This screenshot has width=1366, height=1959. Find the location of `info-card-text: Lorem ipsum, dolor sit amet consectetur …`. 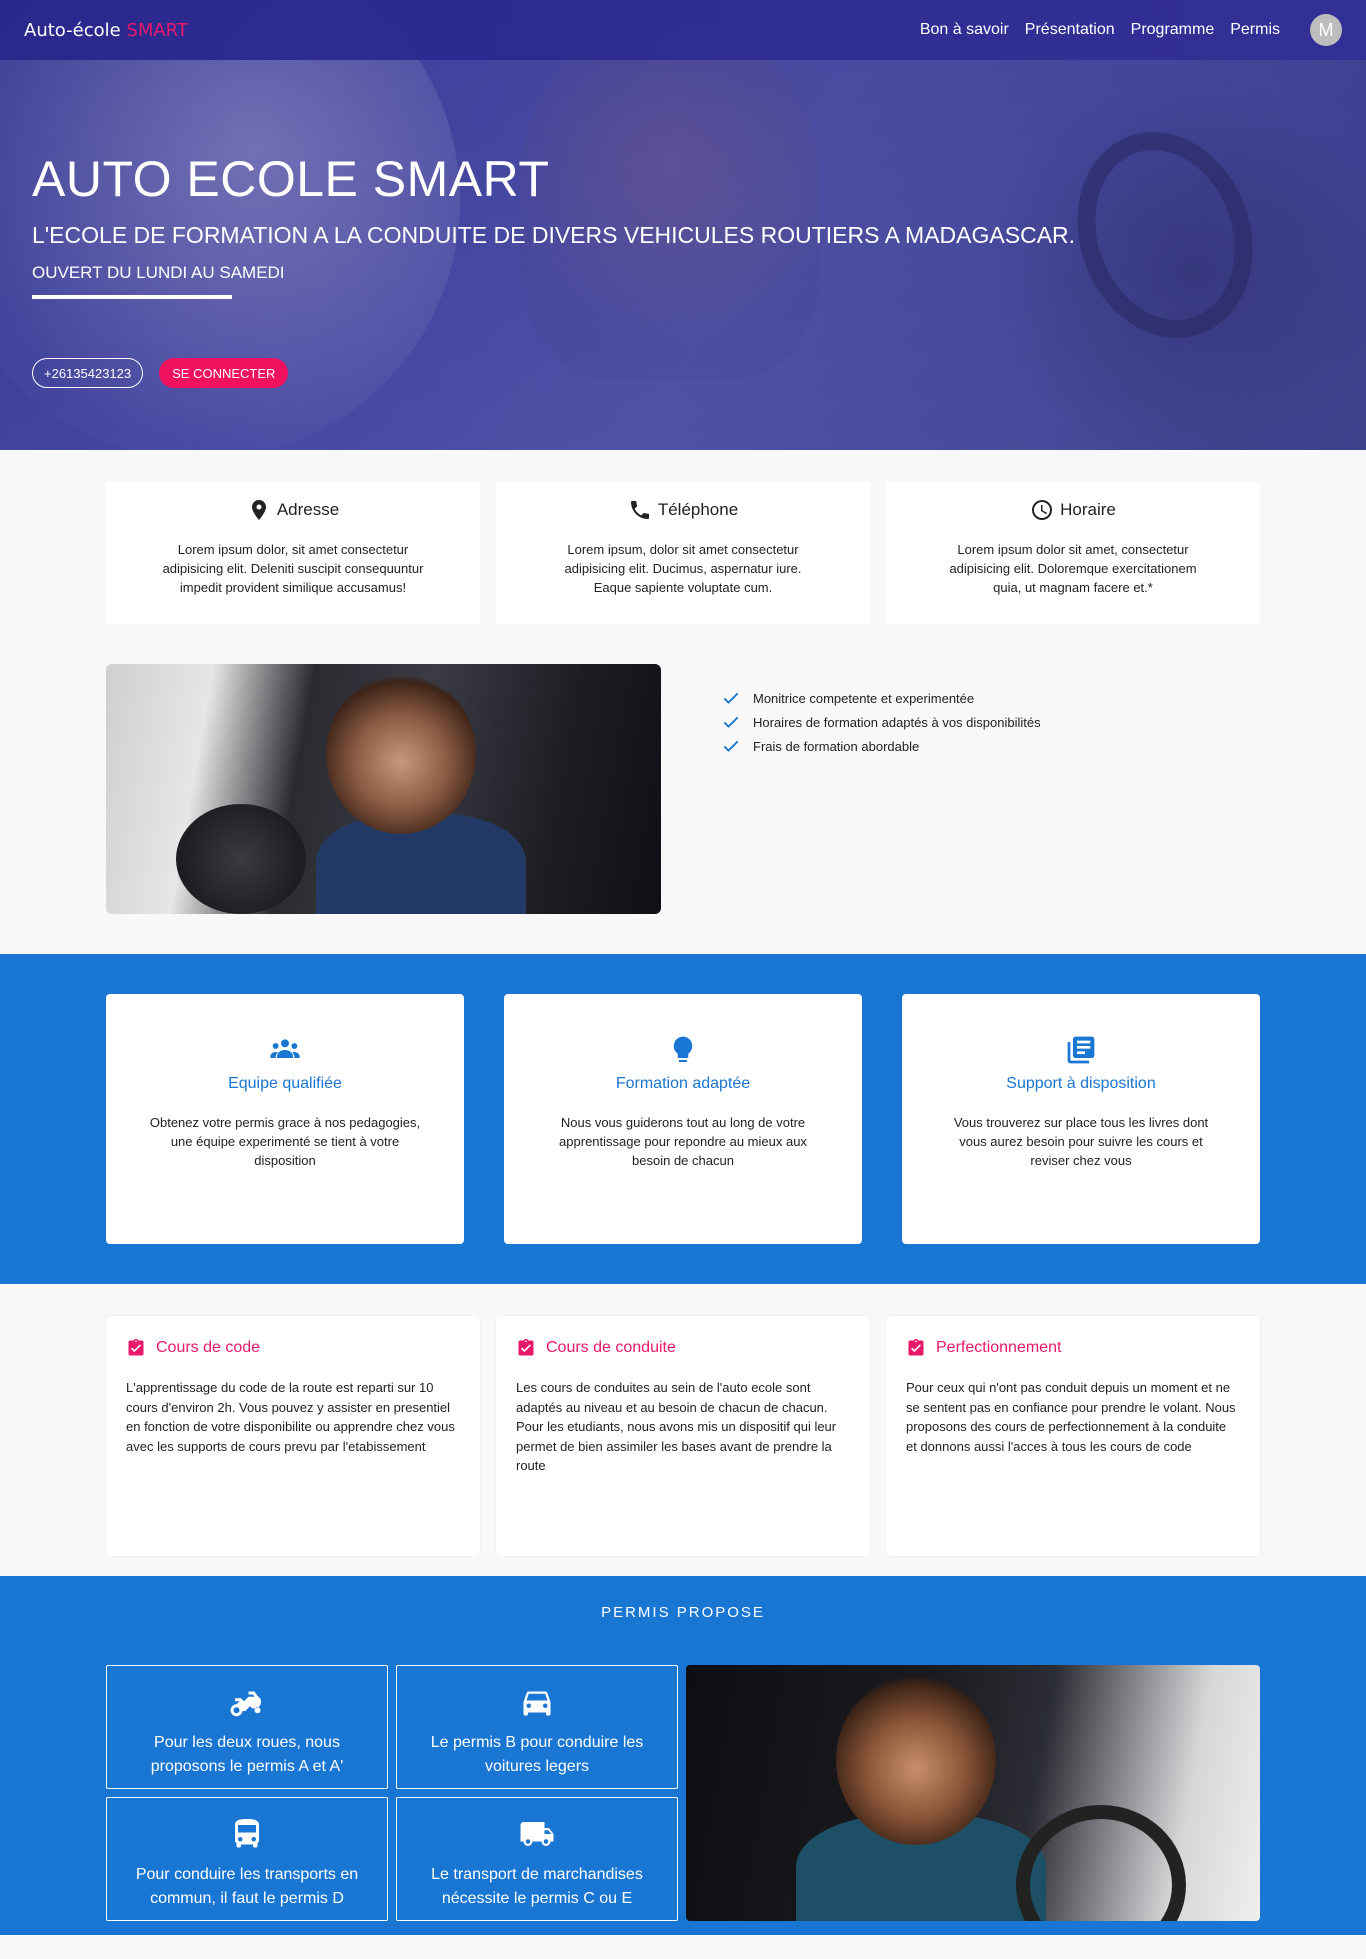

info-card-text: Lorem ipsum, dolor sit amet consectetur … is located at coordinates (683, 568).